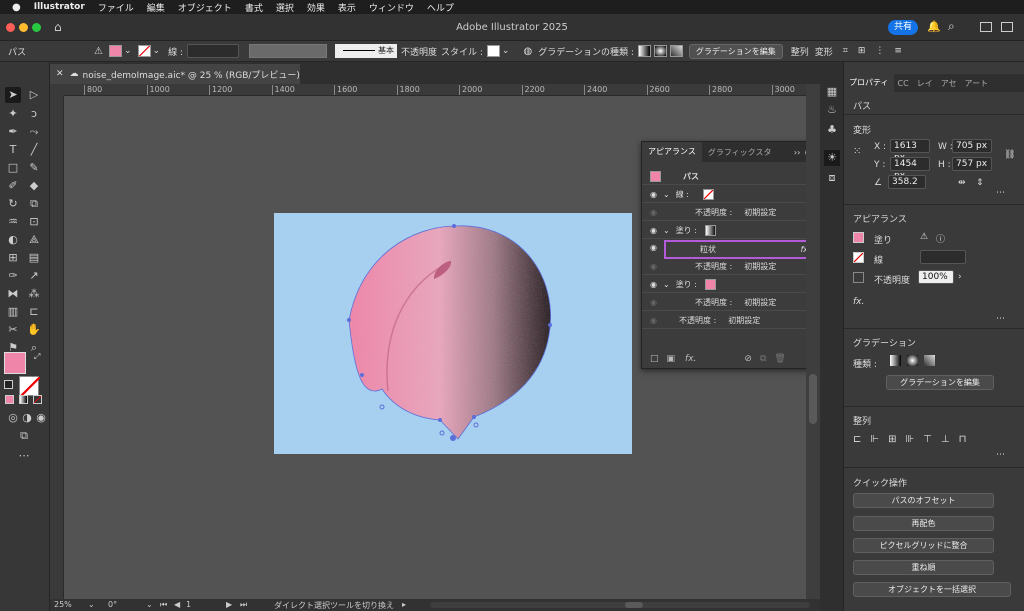 The height and width of the screenshot is (611, 1024). What do you see at coordinates (13, 312) in the screenshot?
I see `graph-tool-icon: ▥` at bounding box center [13, 312].